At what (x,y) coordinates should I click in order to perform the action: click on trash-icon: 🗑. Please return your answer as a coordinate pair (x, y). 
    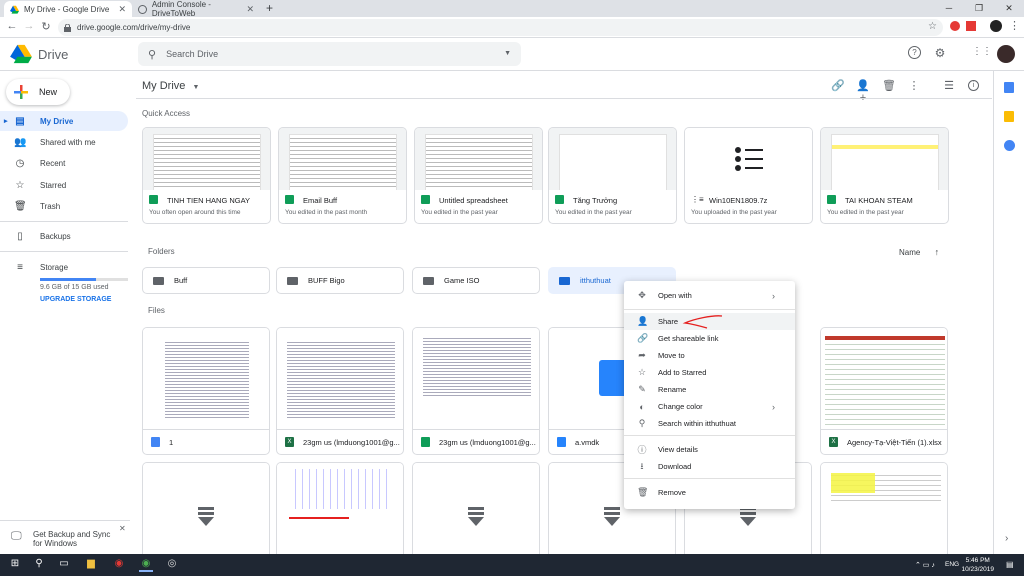
    Looking at the image, I should click on (889, 85).